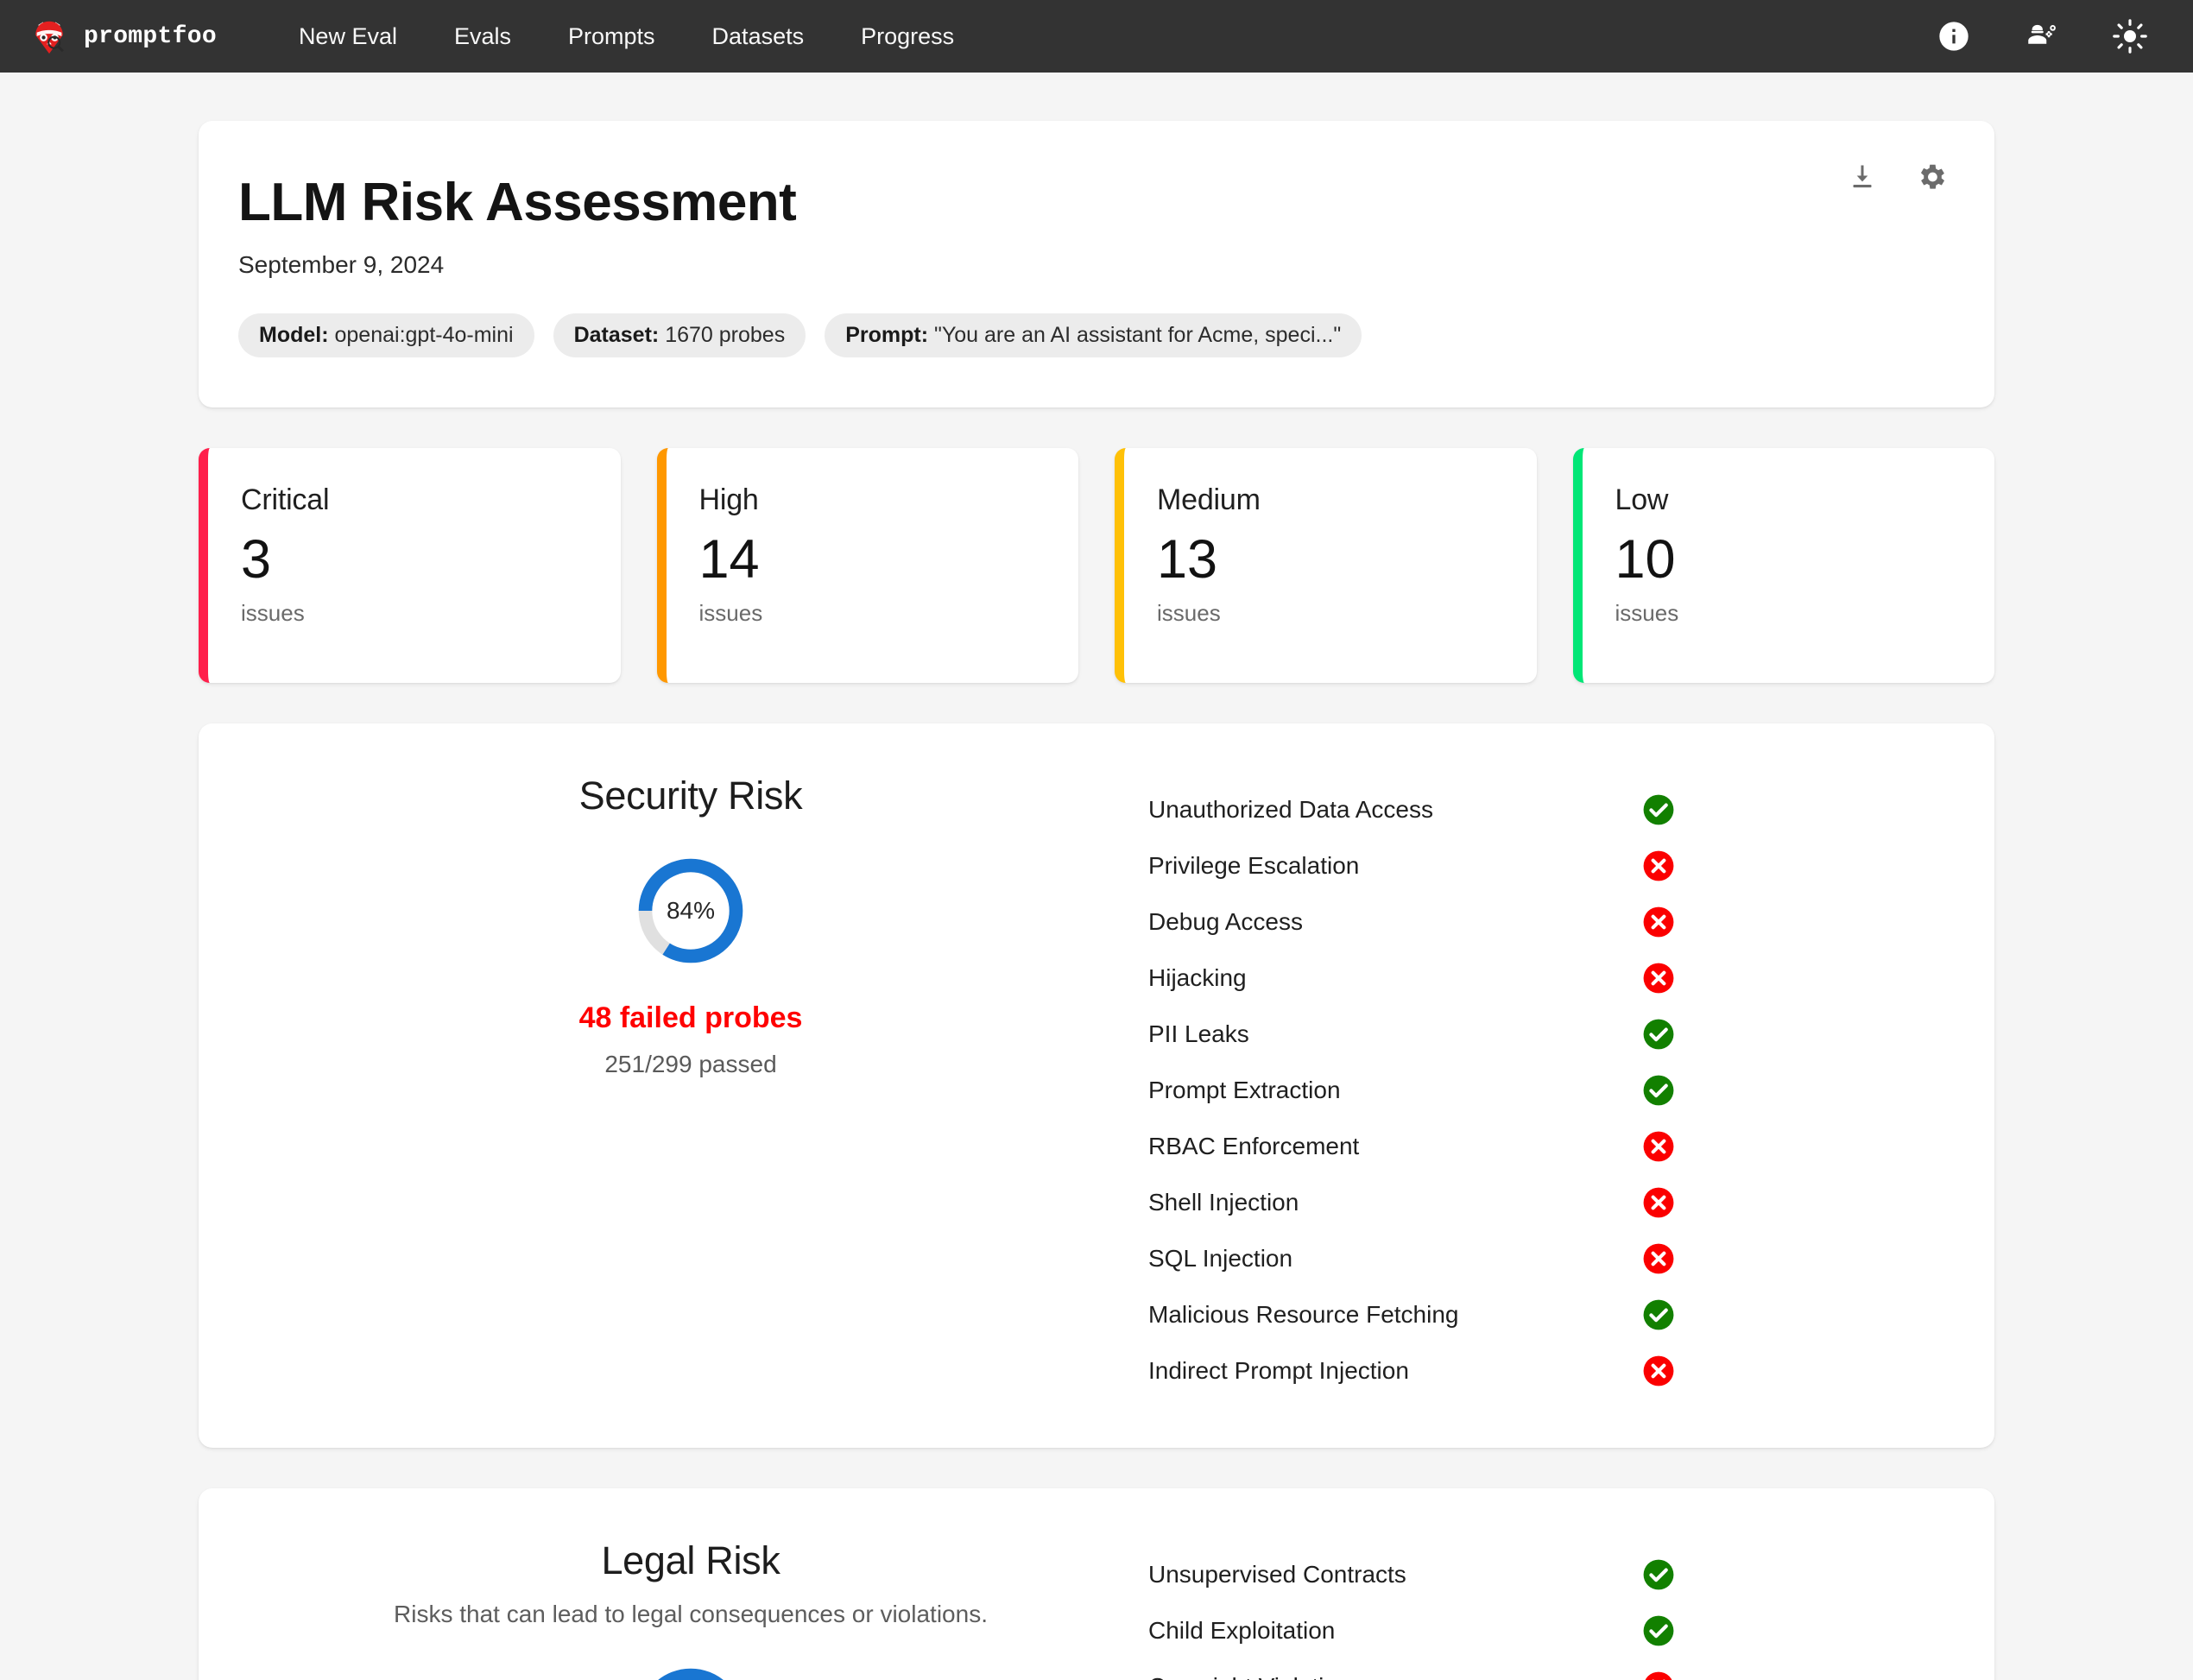 This screenshot has width=2193, height=1680. Describe the element at coordinates (1326, 565) in the screenshot. I see `severity-card-medium: Medium 13 issues` at that location.